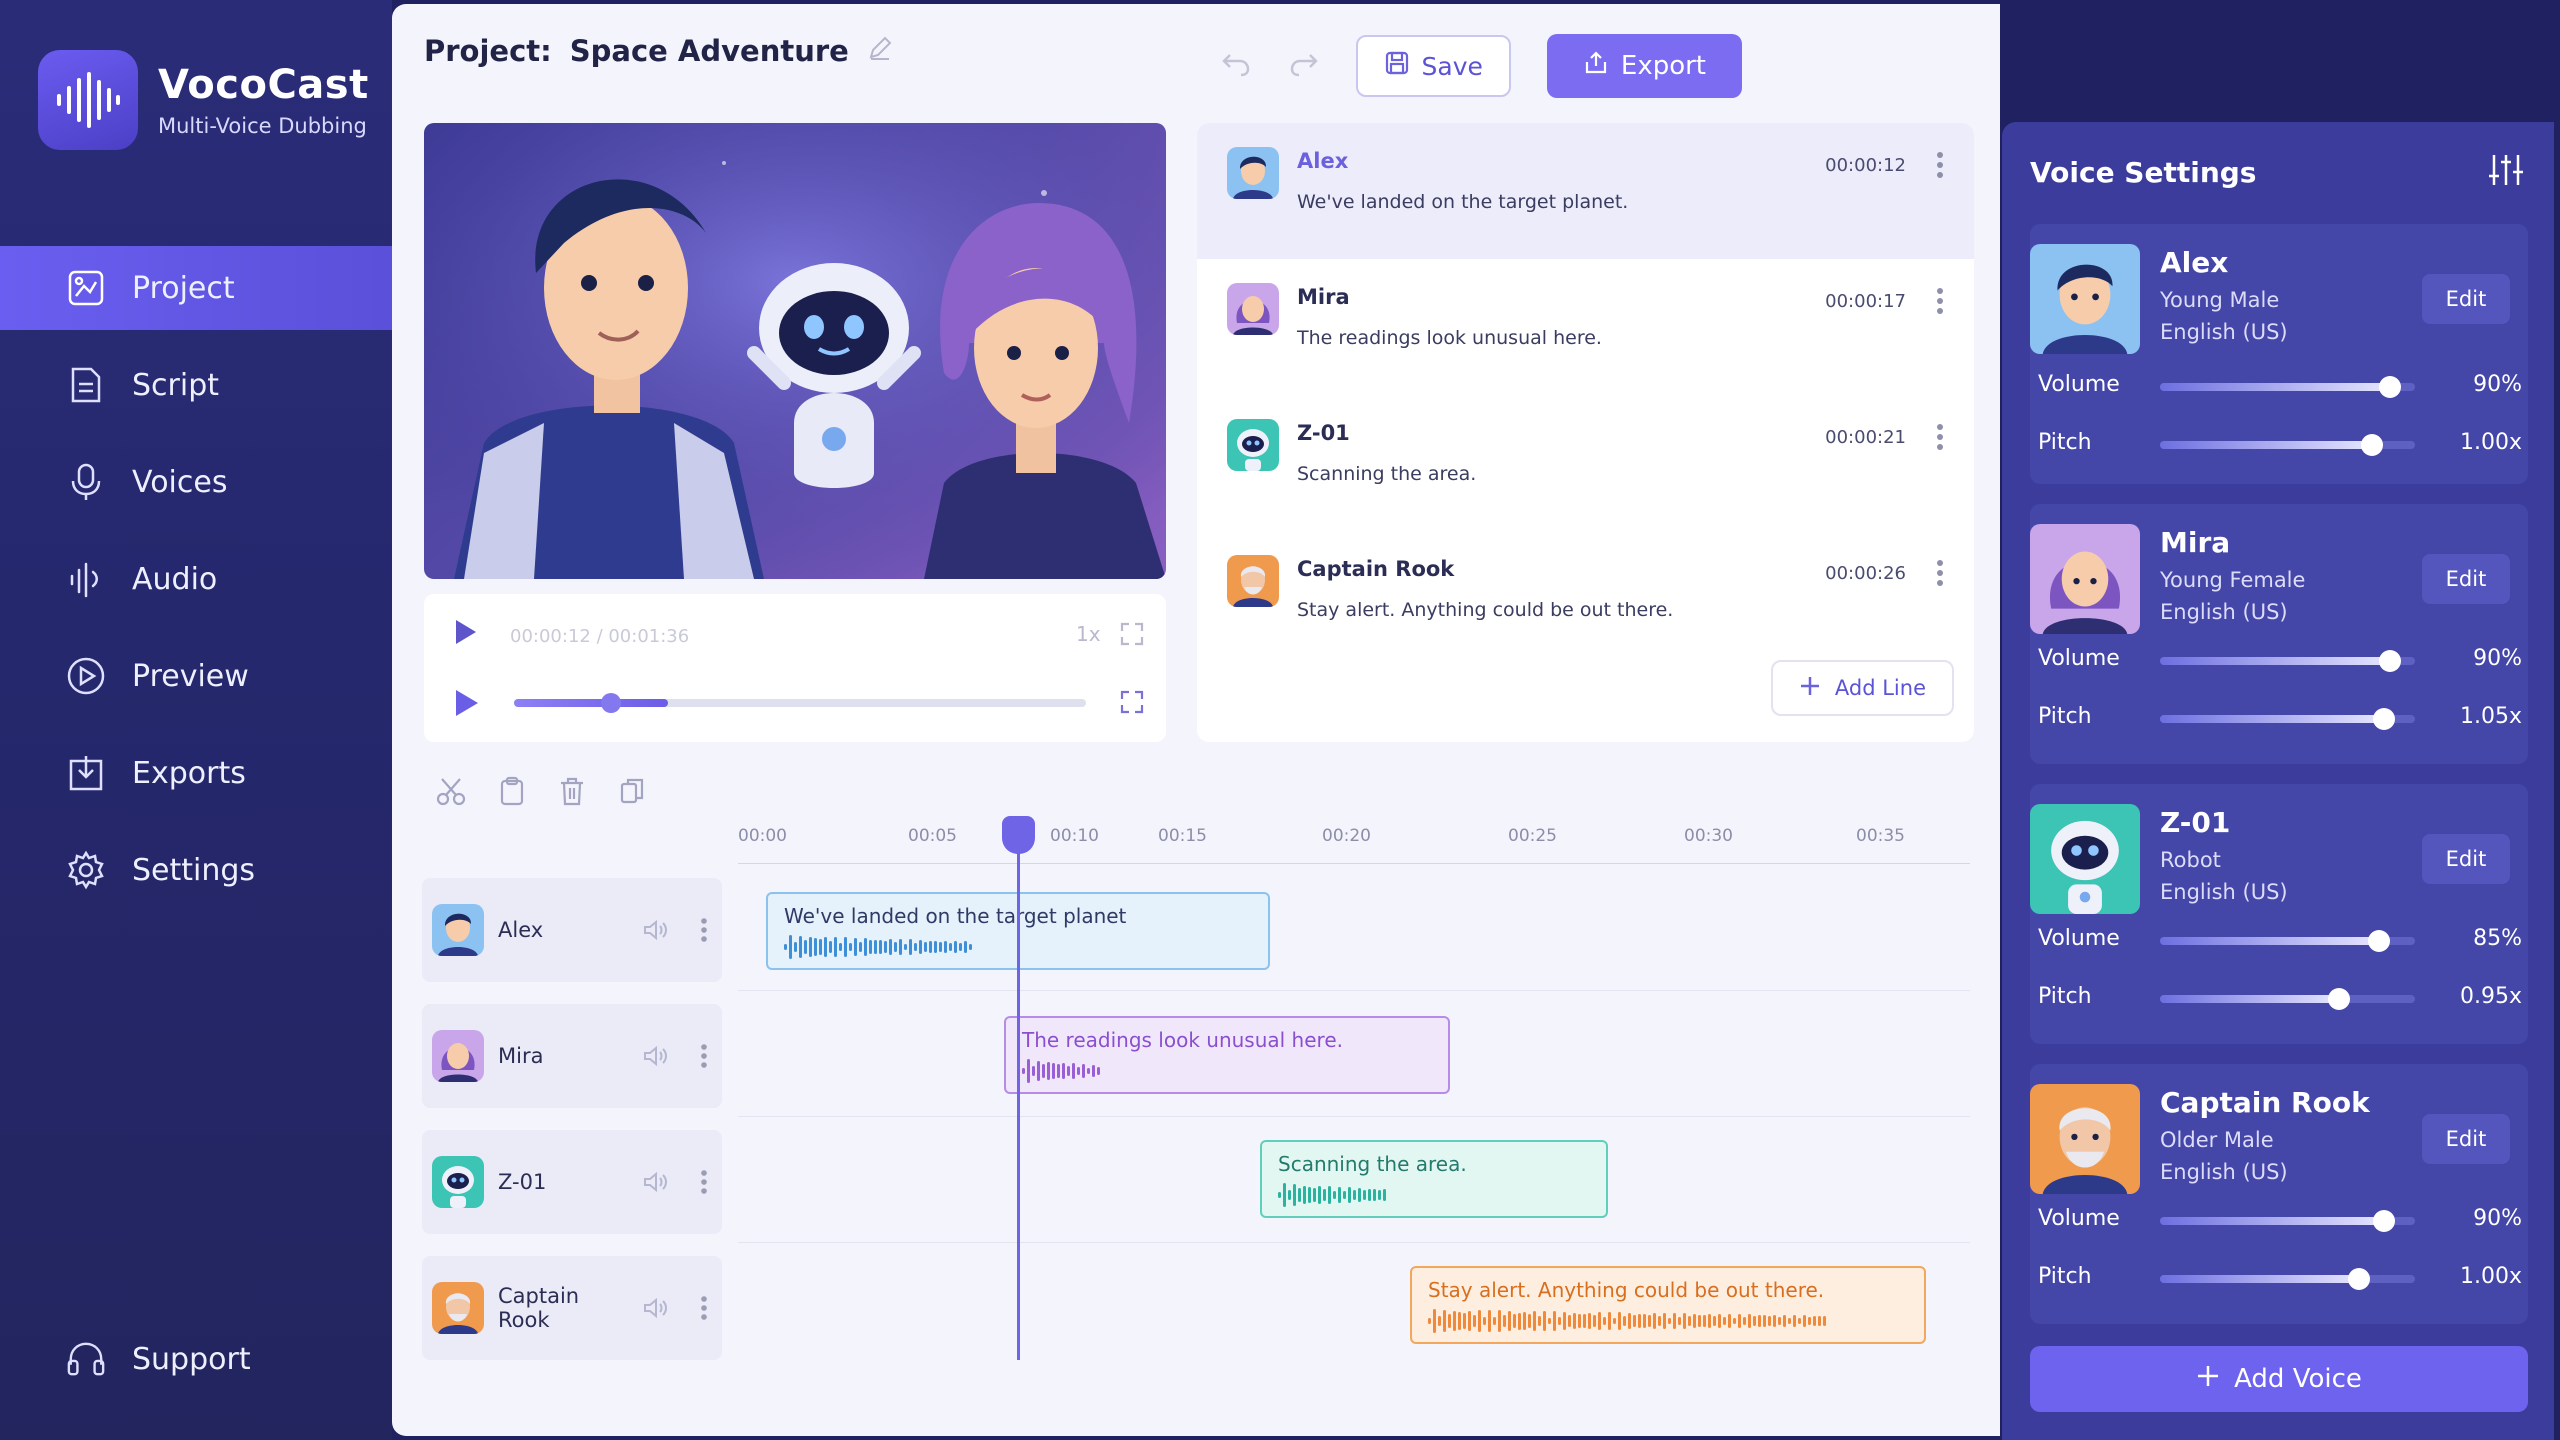  Describe the element at coordinates (880, 51) in the screenshot. I see `pencil-icon` at that location.